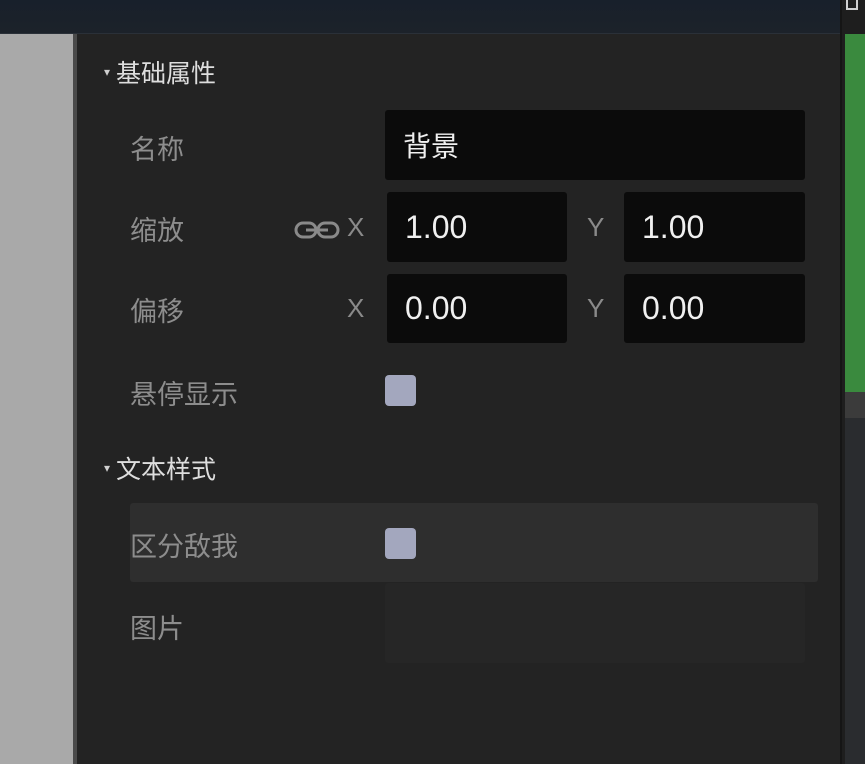 This screenshot has width=865, height=764. Describe the element at coordinates (596, 308) in the screenshot. I see `offset-y-label: Y` at that location.